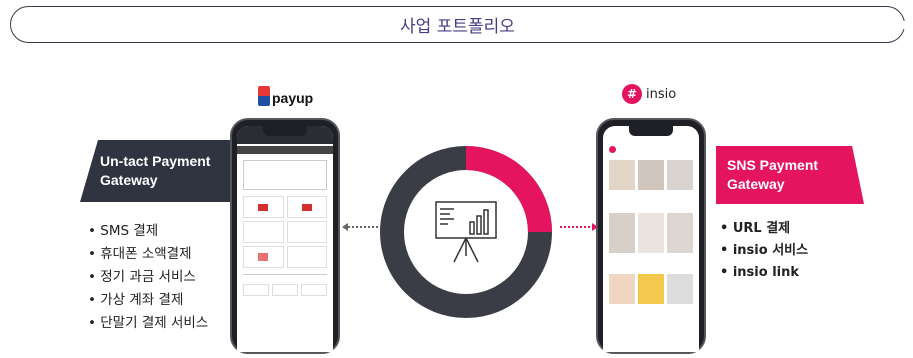 The height and width of the screenshot is (358, 913). Describe the element at coordinates (764, 229) in the screenshot. I see `list-item: URL 결제` at that location.